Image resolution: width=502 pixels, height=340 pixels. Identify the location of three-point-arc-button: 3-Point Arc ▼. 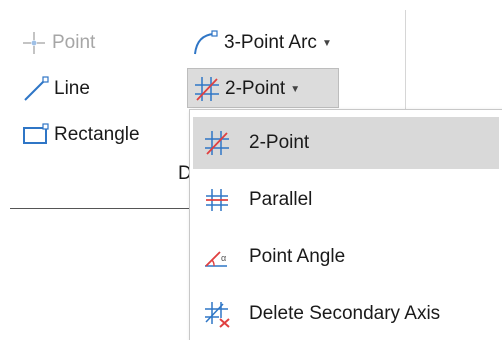
(262, 43).